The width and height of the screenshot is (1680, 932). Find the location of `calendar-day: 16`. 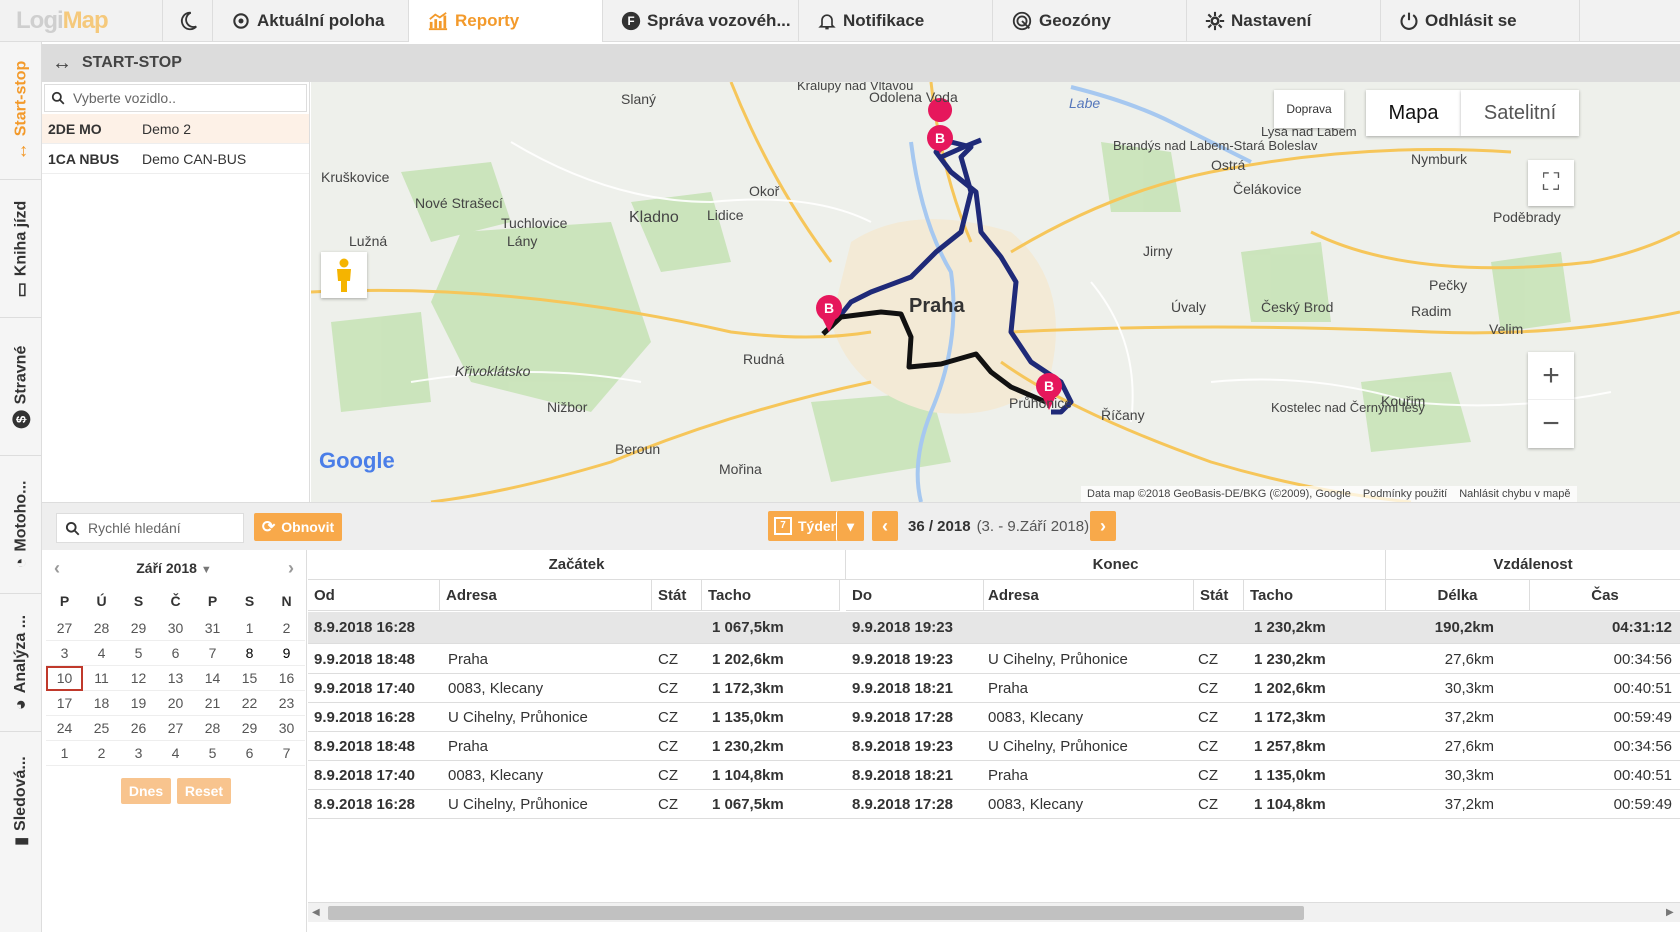

calendar-day: 16 is located at coordinates (286, 678).